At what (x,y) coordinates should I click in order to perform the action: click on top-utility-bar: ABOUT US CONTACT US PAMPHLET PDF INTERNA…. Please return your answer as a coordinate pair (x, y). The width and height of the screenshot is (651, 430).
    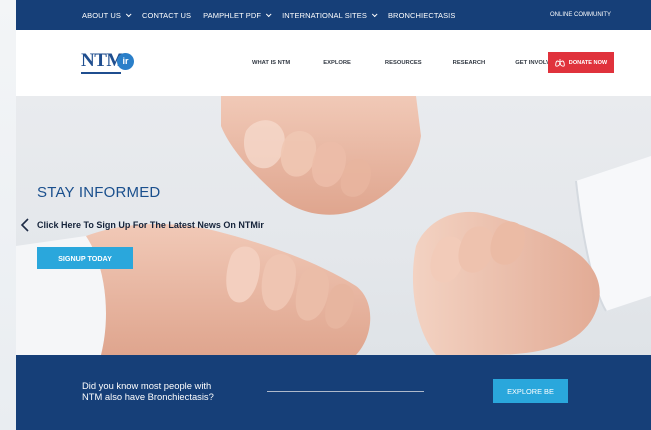
    Looking at the image, I should click on (333, 15).